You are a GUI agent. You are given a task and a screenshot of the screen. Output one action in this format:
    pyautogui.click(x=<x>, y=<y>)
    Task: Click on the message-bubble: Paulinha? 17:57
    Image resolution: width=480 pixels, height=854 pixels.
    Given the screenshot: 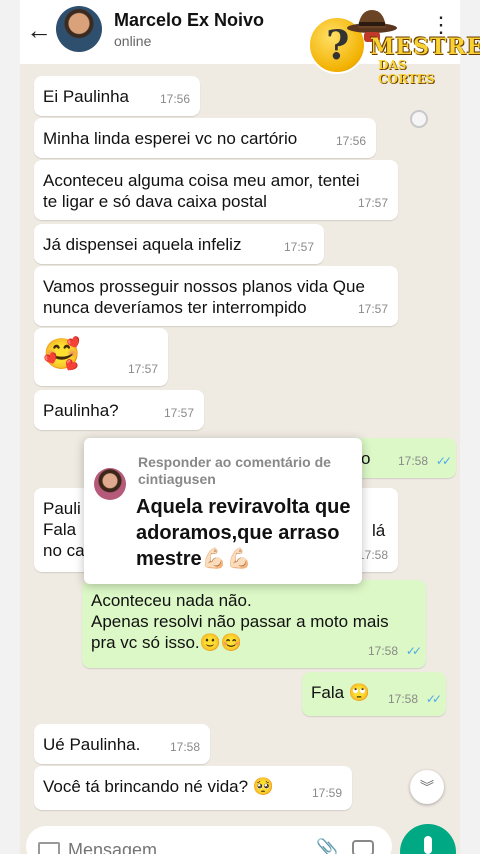 What is the action you would take?
    pyautogui.click(x=119, y=410)
    